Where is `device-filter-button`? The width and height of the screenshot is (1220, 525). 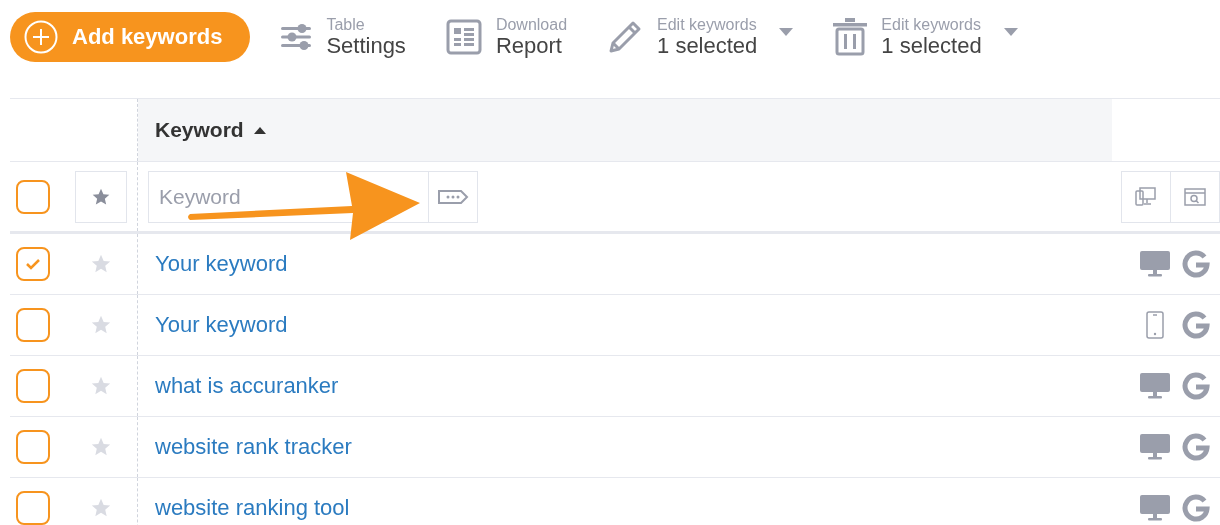
device-filter-button is located at coordinates (1146, 196).